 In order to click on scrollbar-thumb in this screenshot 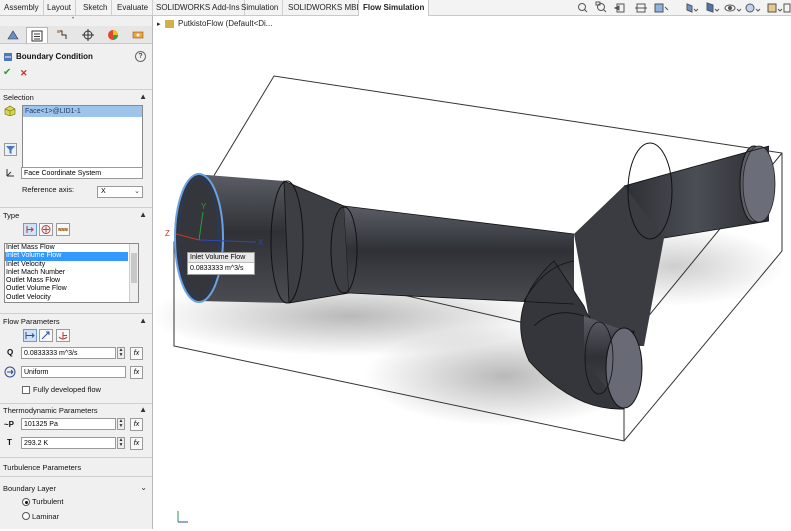, I will do `click(134, 268)`.